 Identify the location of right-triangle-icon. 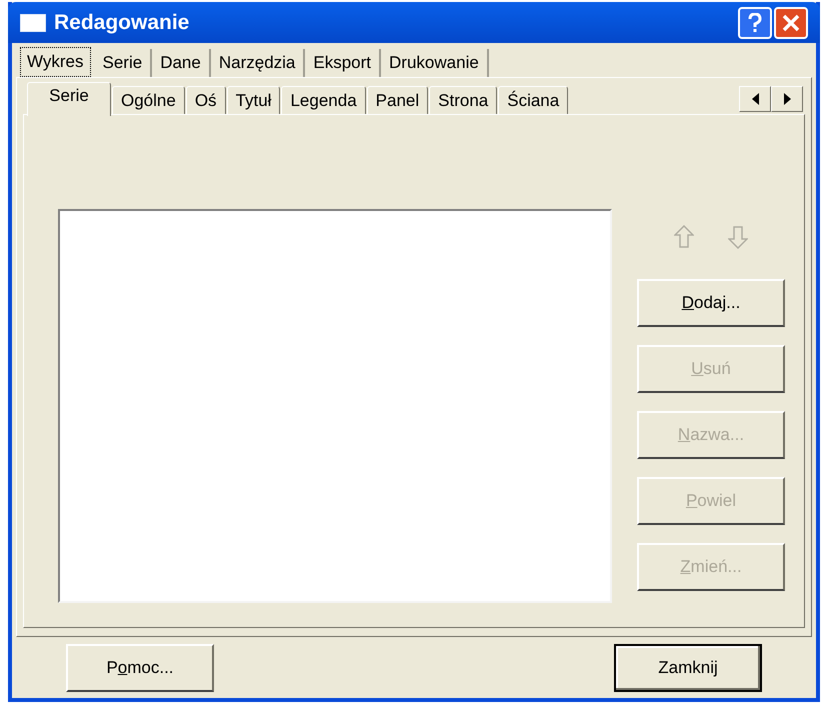
(787, 99).